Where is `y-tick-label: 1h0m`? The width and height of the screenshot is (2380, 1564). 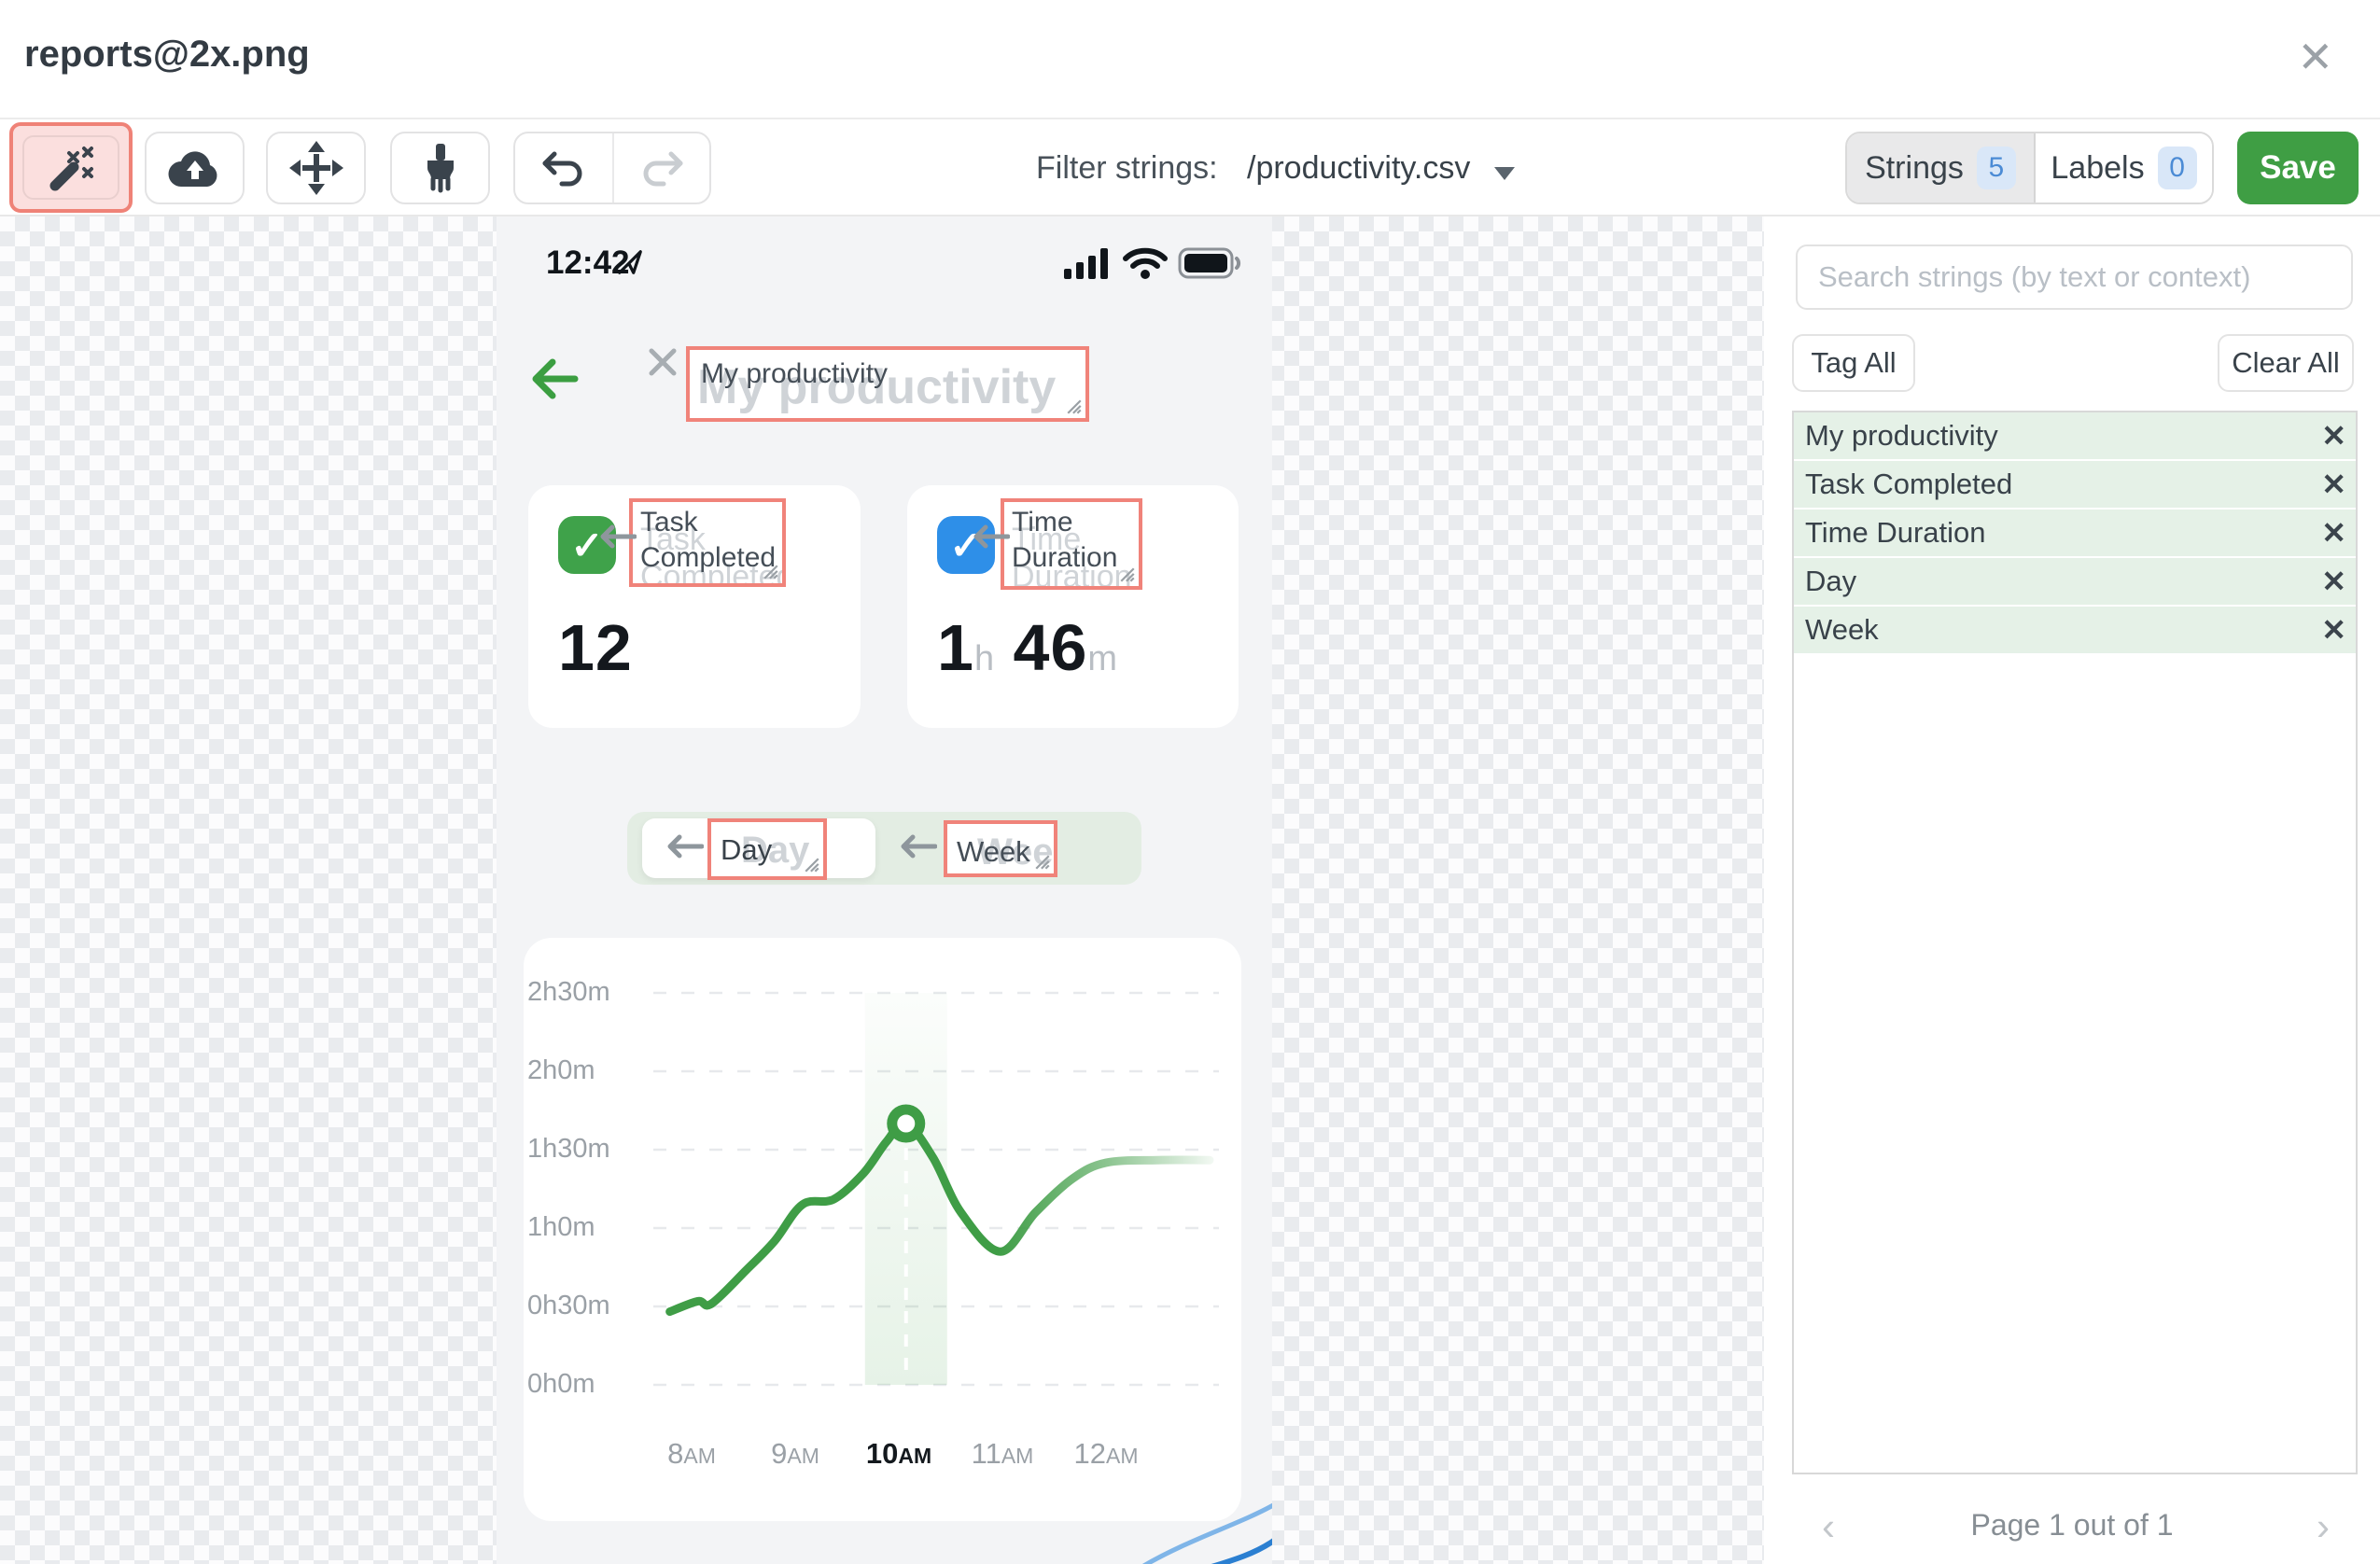
y-tick-label: 1h0m is located at coordinates (561, 1227).